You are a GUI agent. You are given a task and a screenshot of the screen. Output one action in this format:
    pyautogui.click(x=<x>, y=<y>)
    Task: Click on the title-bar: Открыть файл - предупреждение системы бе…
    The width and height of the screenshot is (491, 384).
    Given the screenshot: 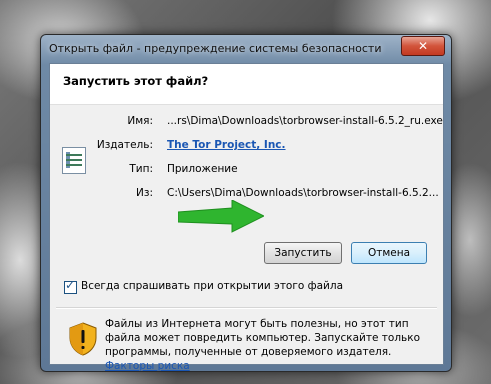 What is the action you would take?
    pyautogui.click(x=246, y=49)
    